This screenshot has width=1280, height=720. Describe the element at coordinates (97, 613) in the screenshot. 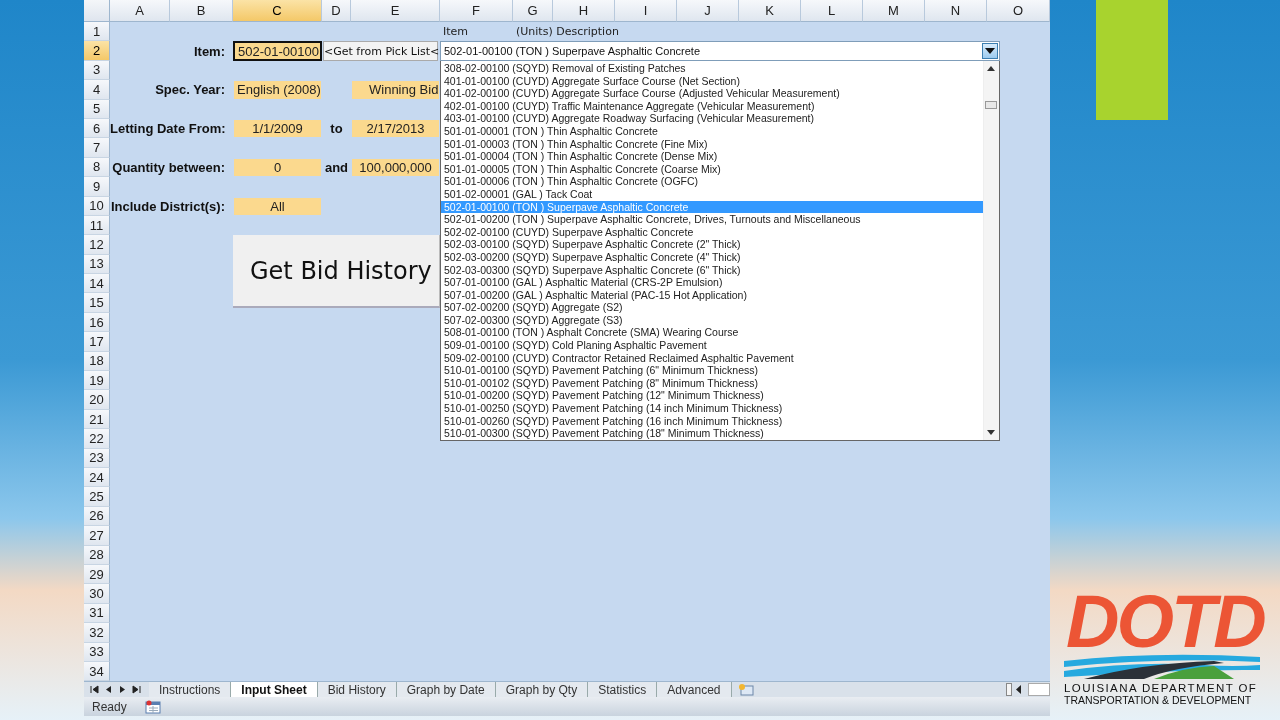

I see `row-header: 31` at that location.